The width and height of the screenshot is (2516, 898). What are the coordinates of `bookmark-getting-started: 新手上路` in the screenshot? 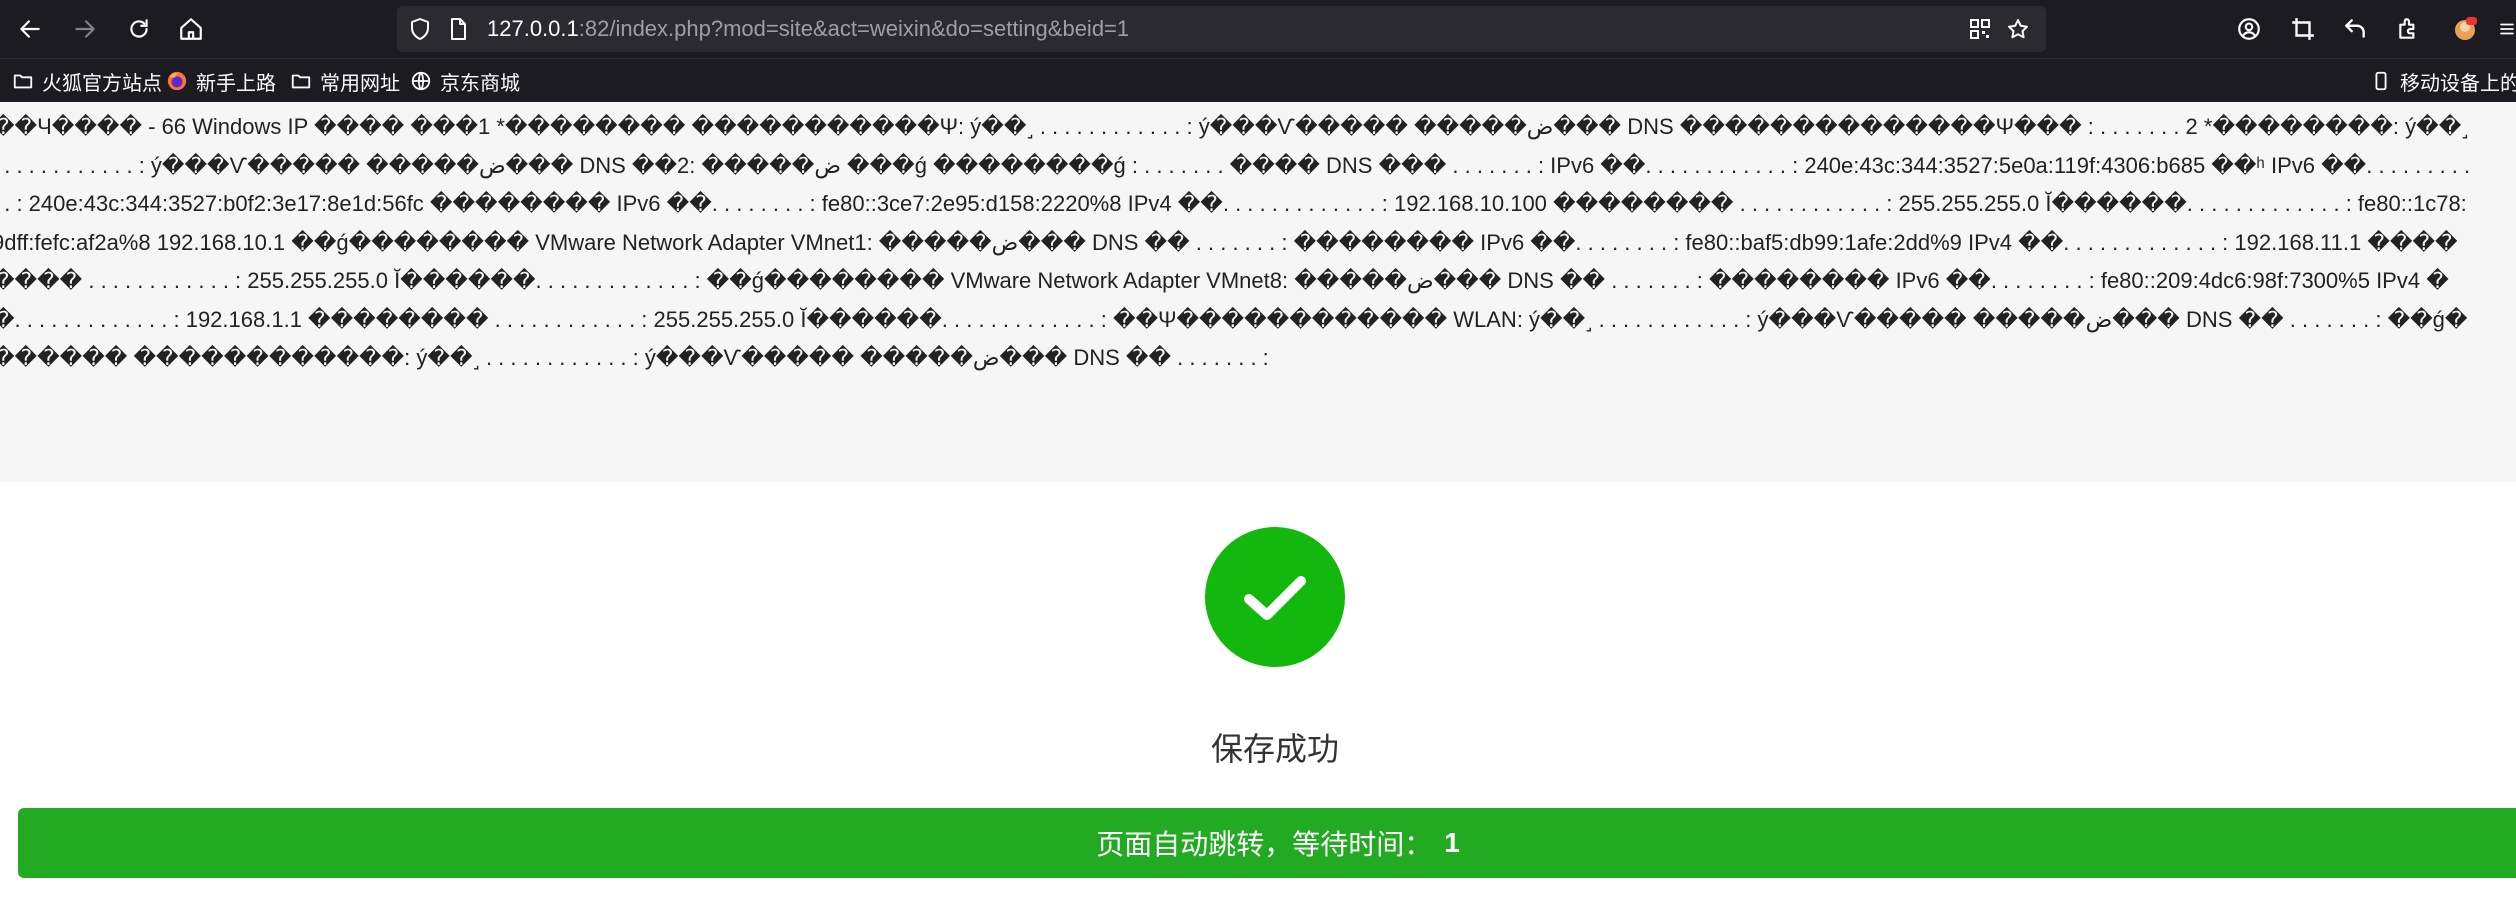 It's located at (221, 81).